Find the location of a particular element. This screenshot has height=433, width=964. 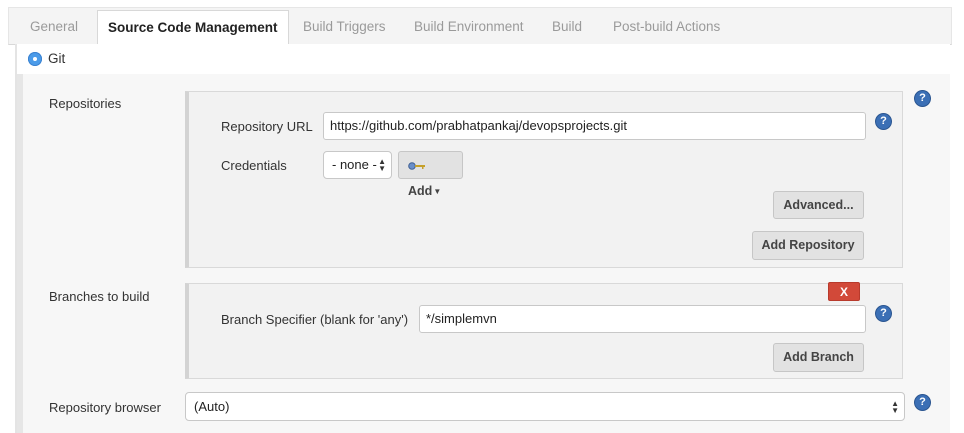

credentials-select-value: - none - is located at coordinates (354, 164).